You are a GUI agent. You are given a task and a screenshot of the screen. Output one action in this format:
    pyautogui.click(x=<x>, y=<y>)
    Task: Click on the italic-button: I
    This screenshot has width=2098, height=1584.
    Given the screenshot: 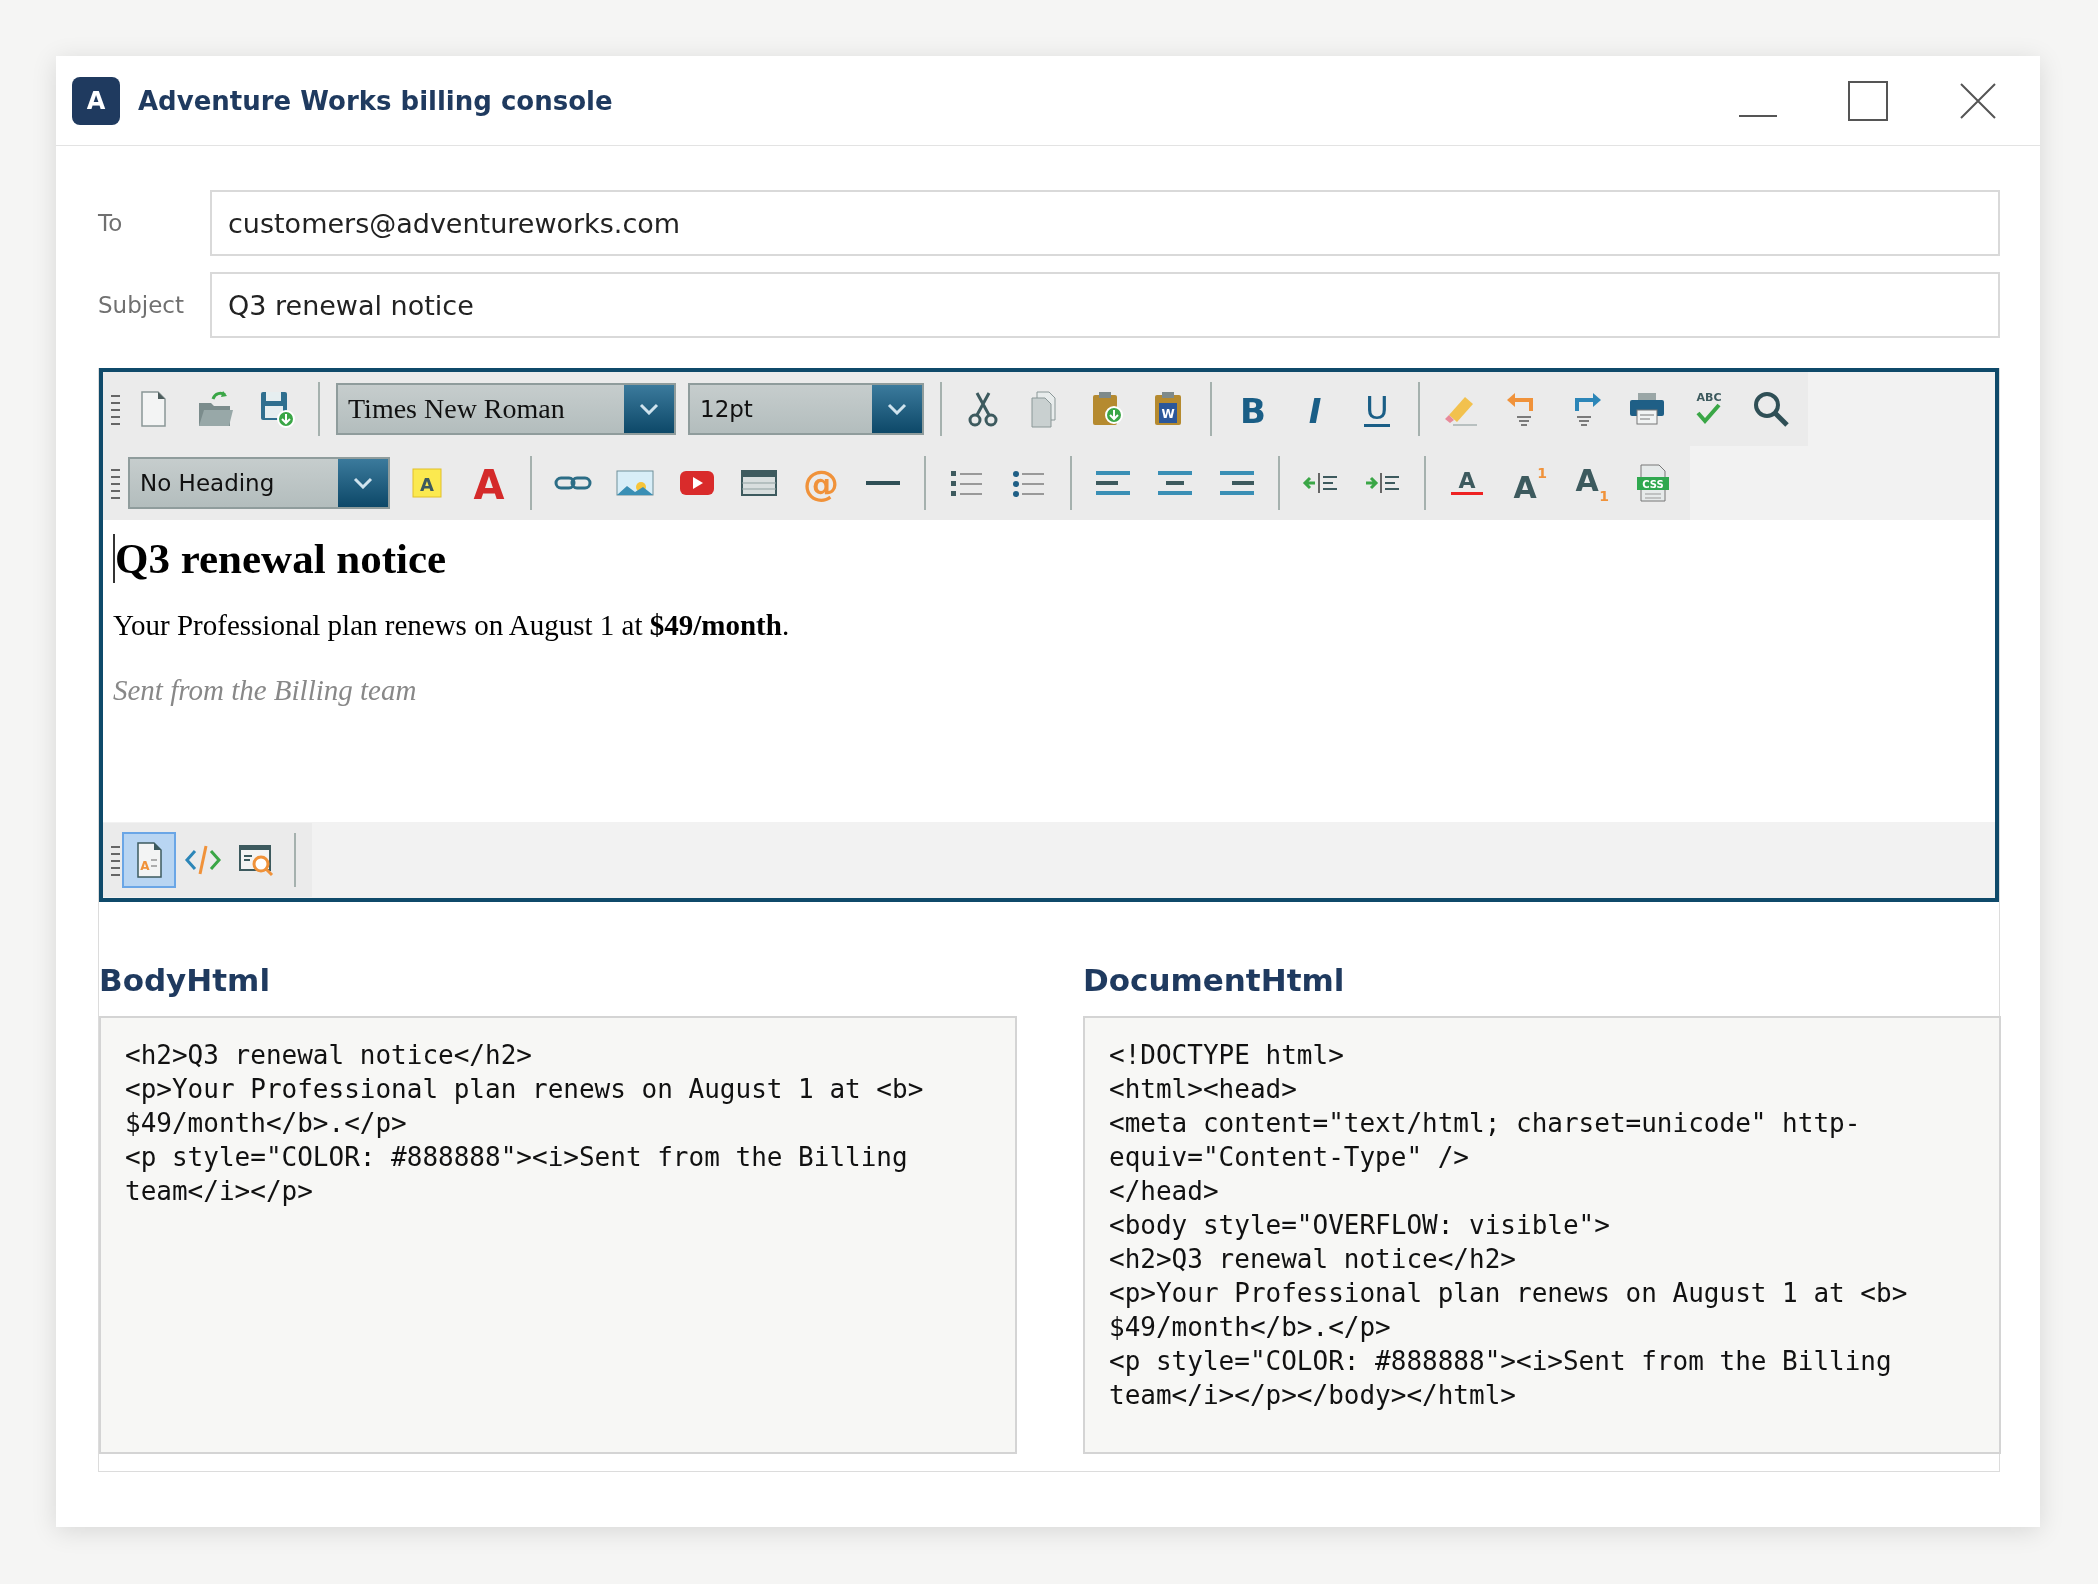 What is the action you would take?
    pyautogui.click(x=1315, y=409)
    